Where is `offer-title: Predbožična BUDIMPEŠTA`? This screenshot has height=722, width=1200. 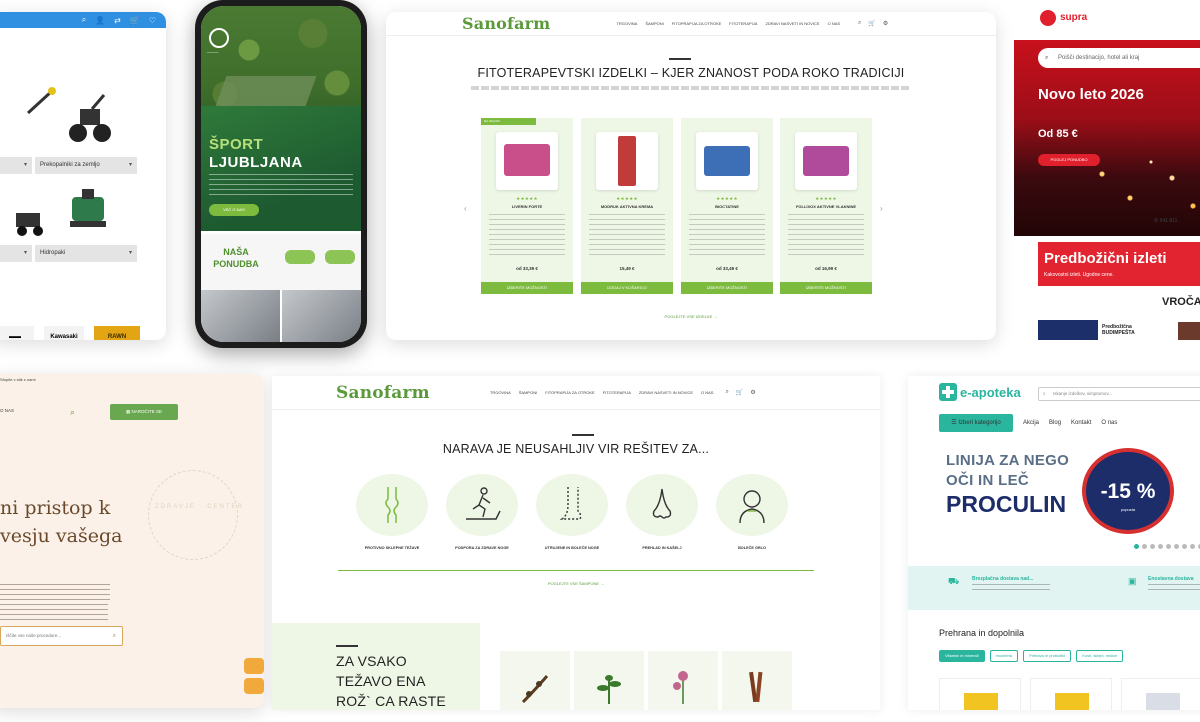
offer-title: Predbožična BUDIMPEŠTA is located at coordinates (1127, 330).